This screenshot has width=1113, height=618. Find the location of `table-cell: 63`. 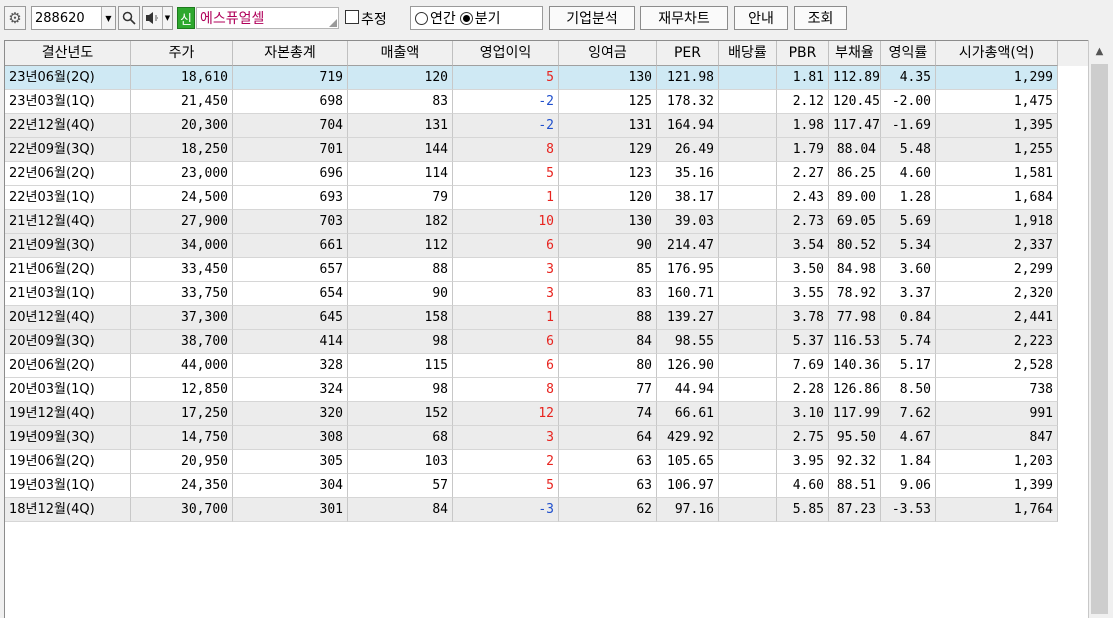

table-cell: 63 is located at coordinates (608, 486).